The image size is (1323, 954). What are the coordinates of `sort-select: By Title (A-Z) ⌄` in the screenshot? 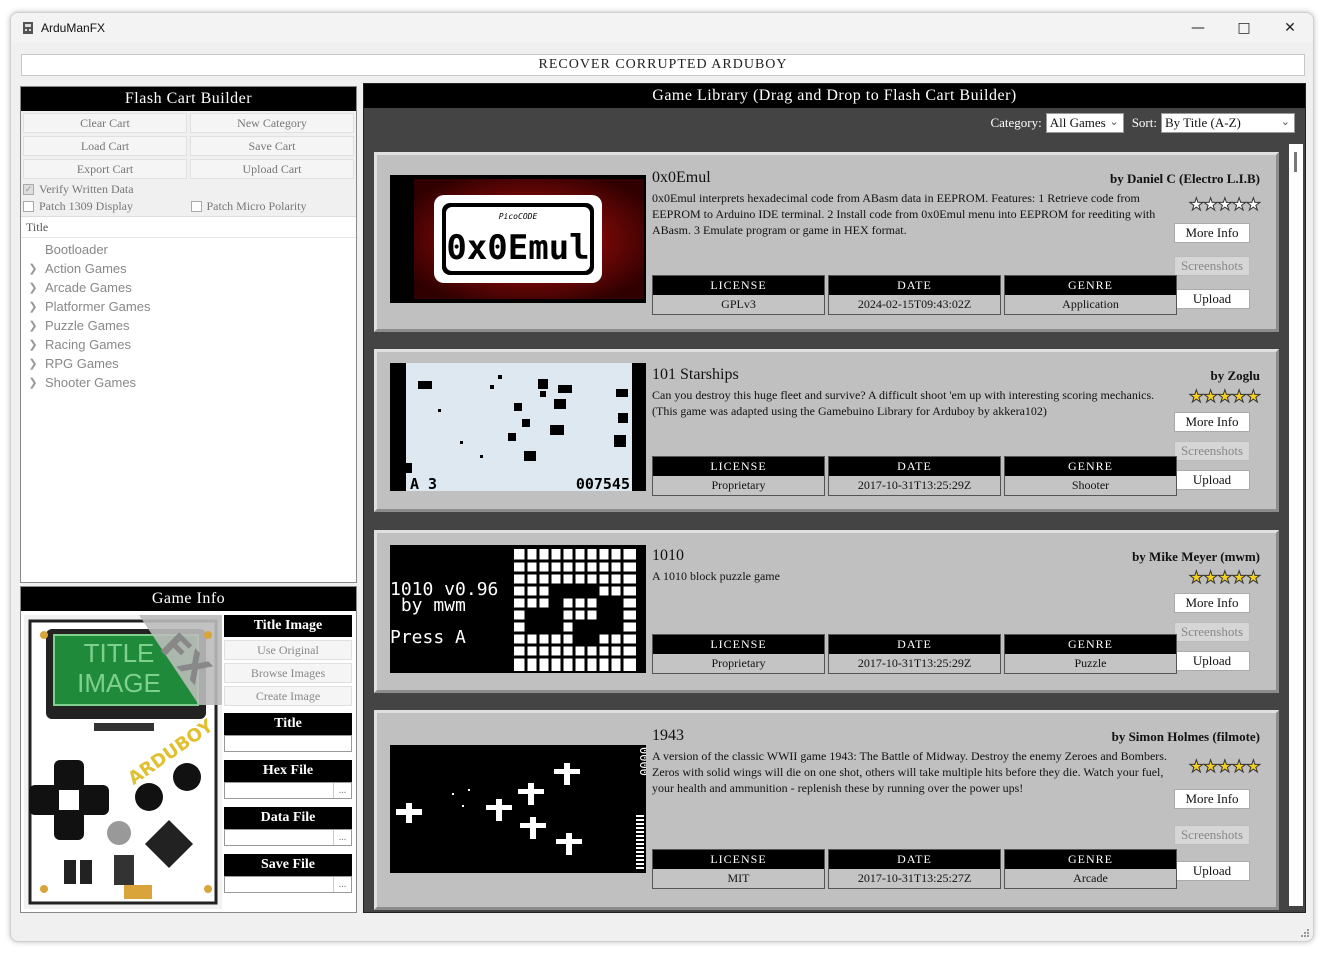 It's located at (1228, 123).